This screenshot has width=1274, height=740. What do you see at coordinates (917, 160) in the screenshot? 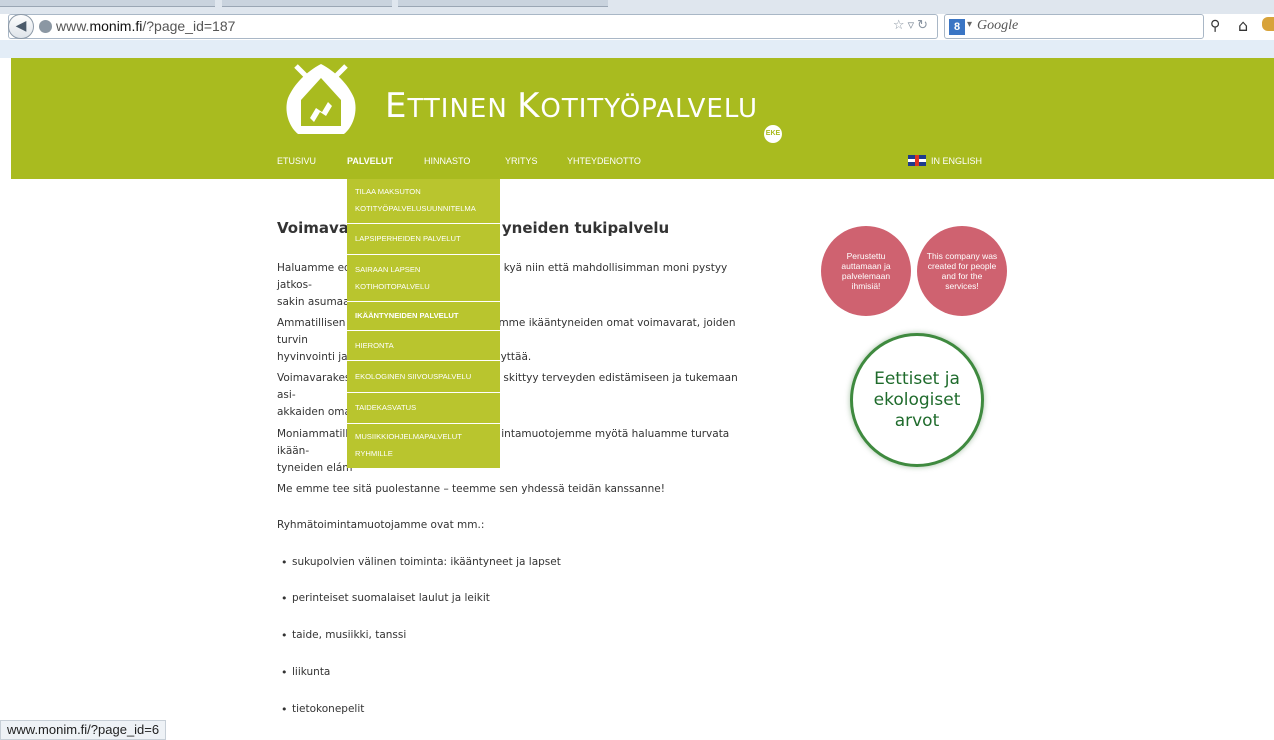
I see `uk-flag-icon` at bounding box center [917, 160].